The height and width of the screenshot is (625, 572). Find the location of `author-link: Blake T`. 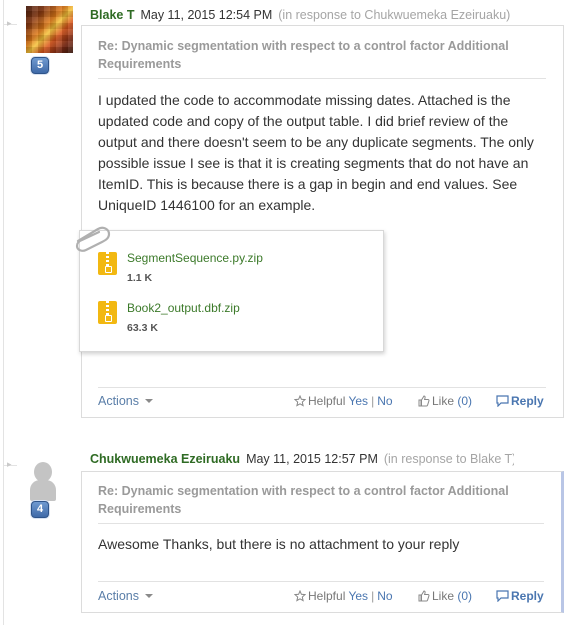

author-link: Blake T is located at coordinates (112, 15).